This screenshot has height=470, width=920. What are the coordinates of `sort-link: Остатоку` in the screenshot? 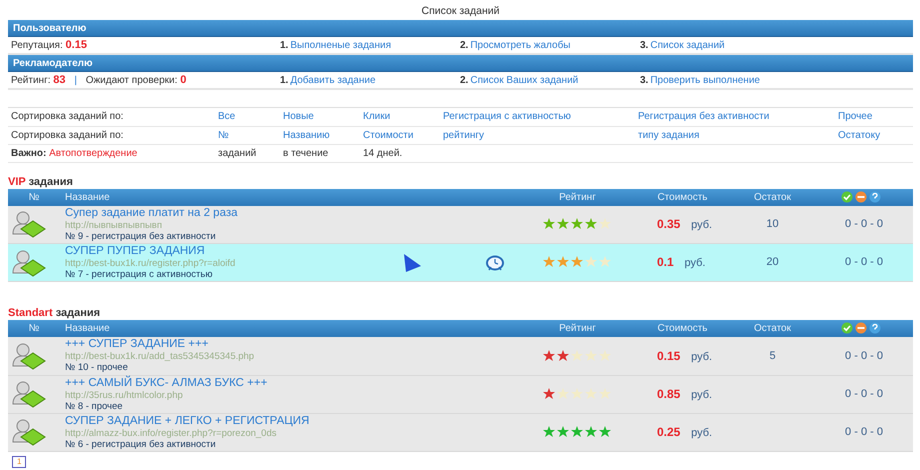 It's located at (859, 135).